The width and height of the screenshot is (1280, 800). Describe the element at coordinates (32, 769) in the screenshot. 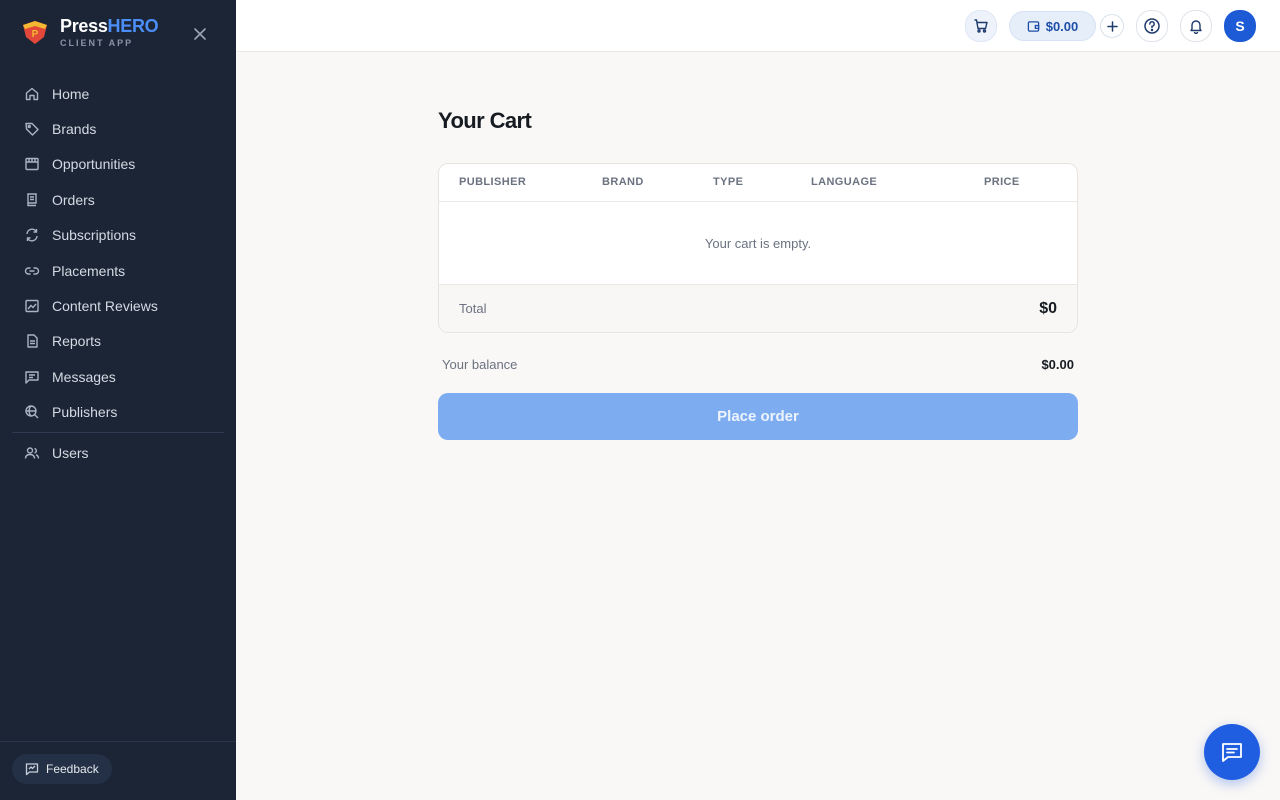

I see `feedback-icon` at that location.